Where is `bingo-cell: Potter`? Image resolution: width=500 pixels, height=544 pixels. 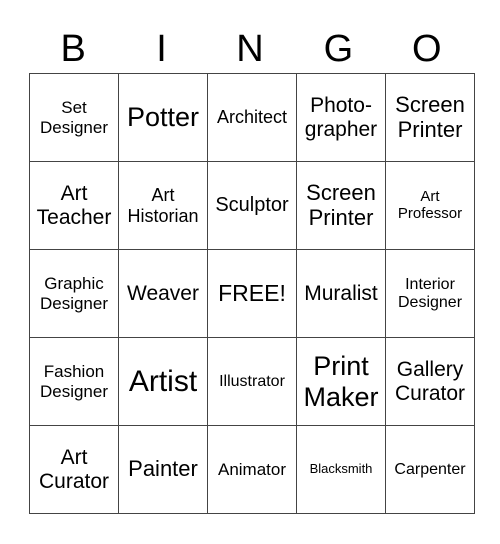 bingo-cell: Potter is located at coordinates (163, 117).